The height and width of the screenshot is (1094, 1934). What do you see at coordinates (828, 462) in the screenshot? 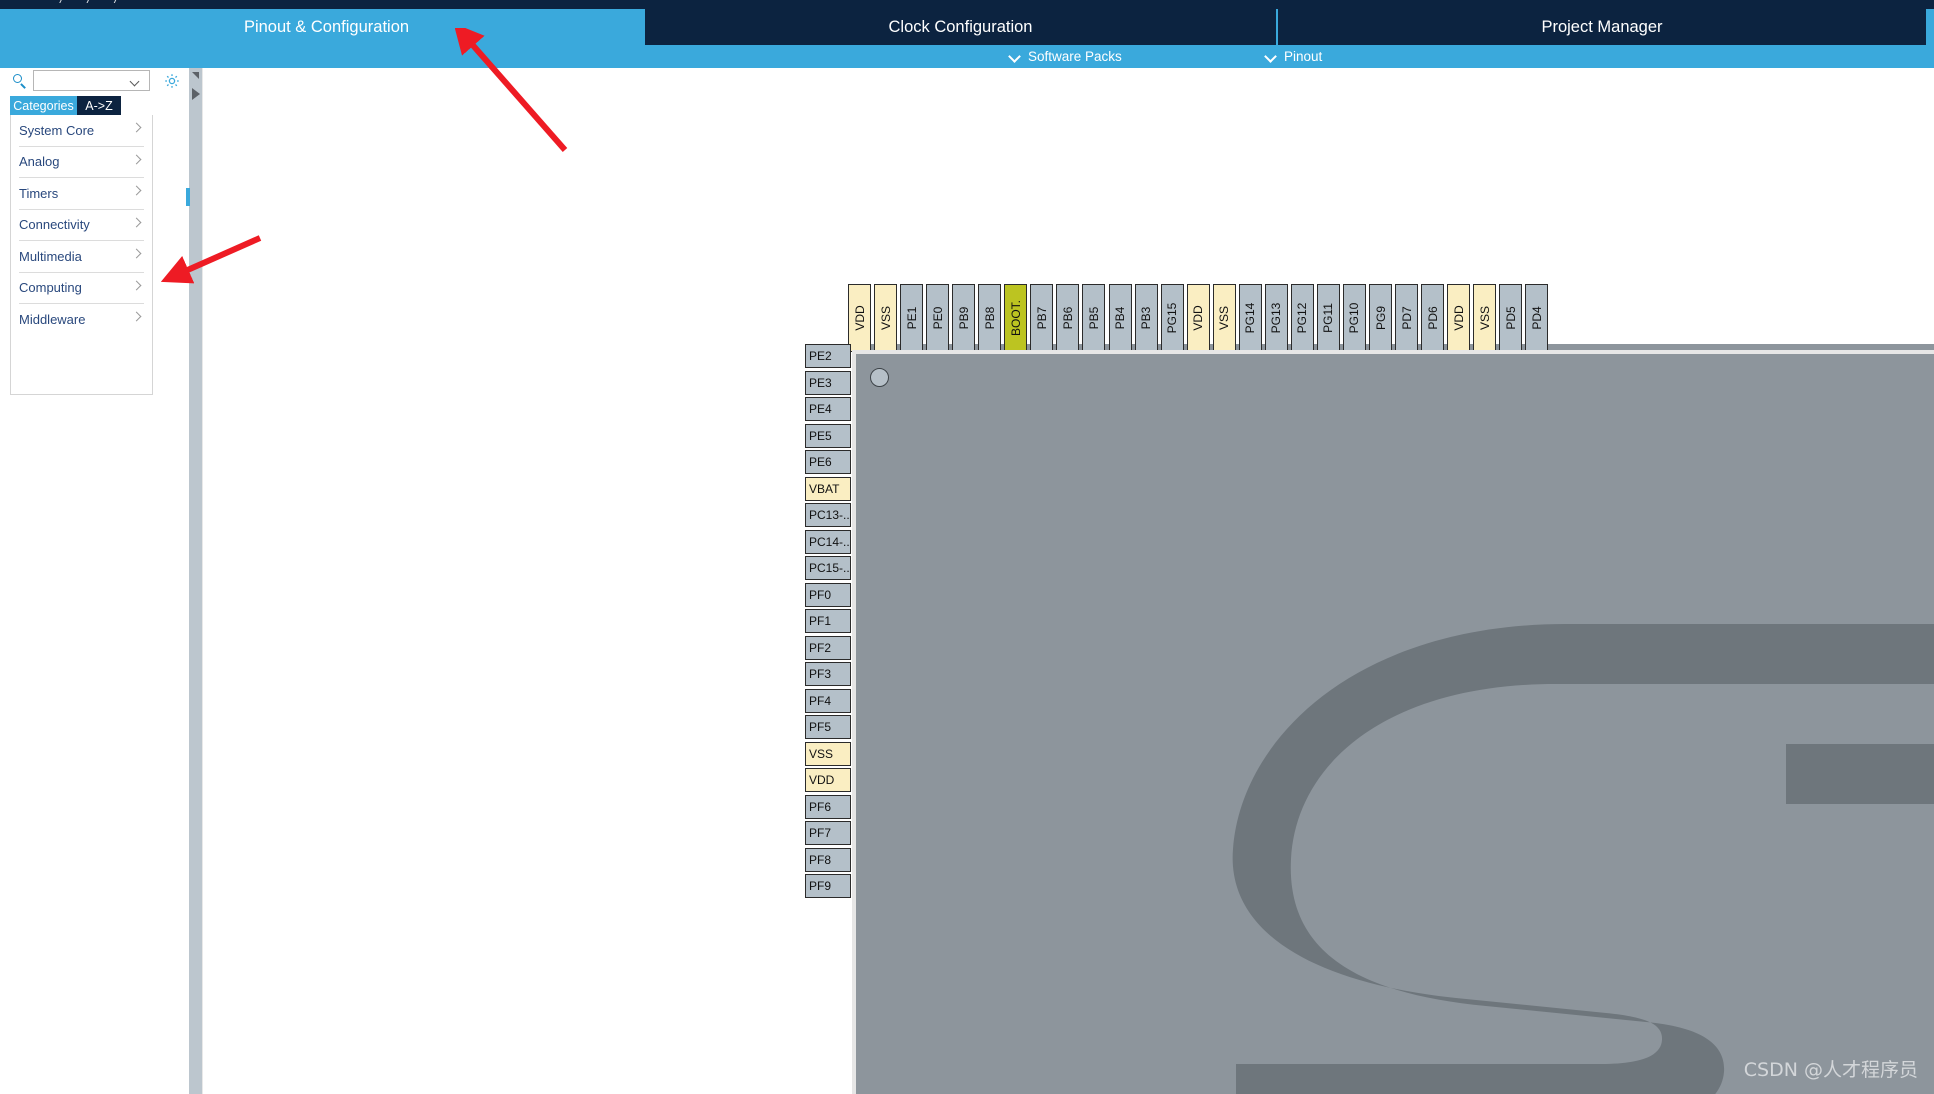
I see `chip-pin-left-pe6: PE6` at bounding box center [828, 462].